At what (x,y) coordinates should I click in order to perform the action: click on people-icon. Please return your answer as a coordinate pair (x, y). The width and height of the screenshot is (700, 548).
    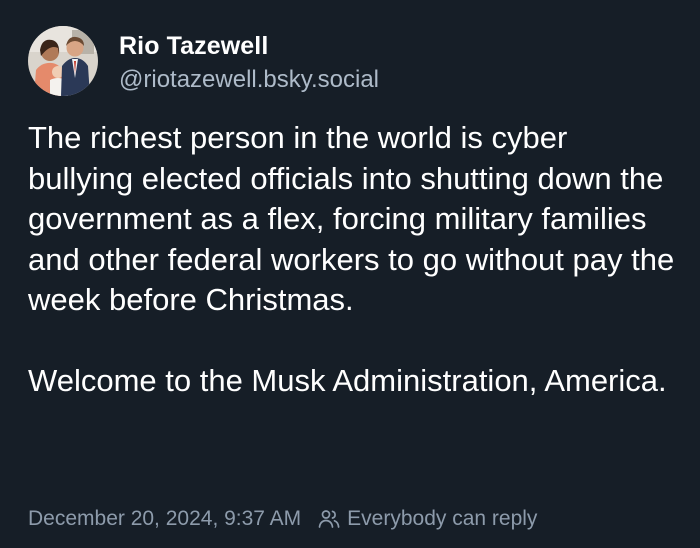
    Looking at the image, I should click on (329, 519).